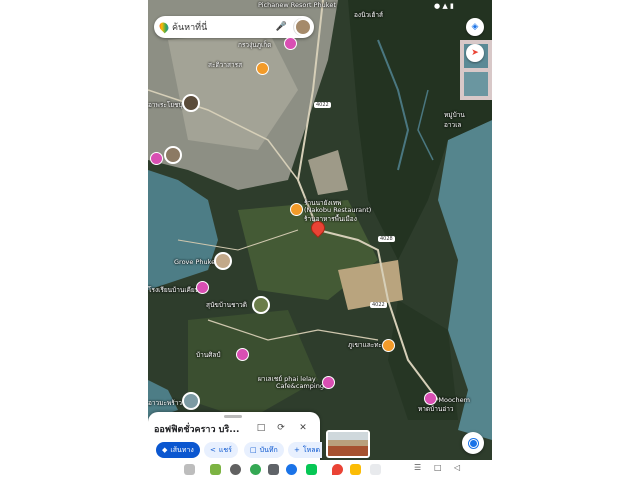 The width and height of the screenshot is (640, 480). I want to click on recents-nav-icon: ☰, so click(417, 467).